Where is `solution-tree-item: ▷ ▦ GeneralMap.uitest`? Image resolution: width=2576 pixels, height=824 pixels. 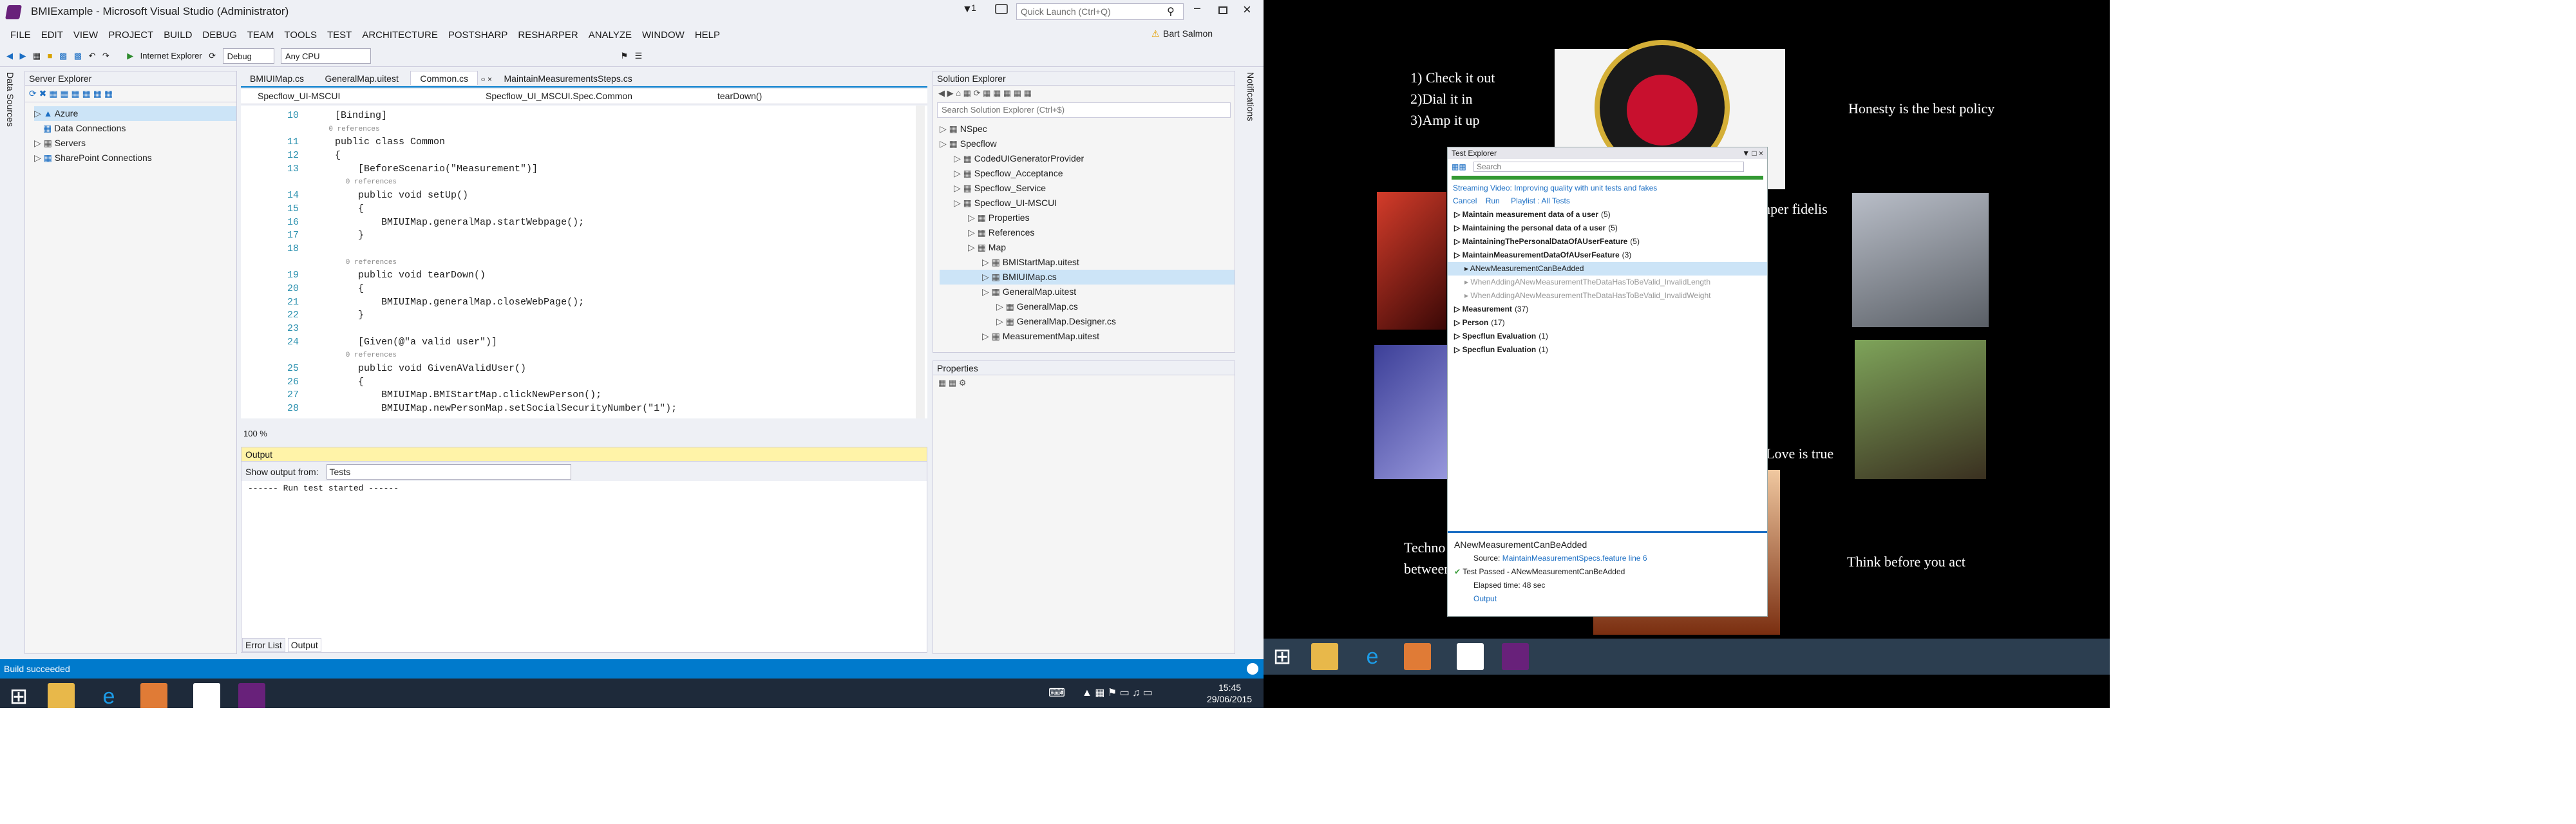 solution-tree-item: ▷ ▦ GeneralMap.uitest is located at coordinates (1087, 292).